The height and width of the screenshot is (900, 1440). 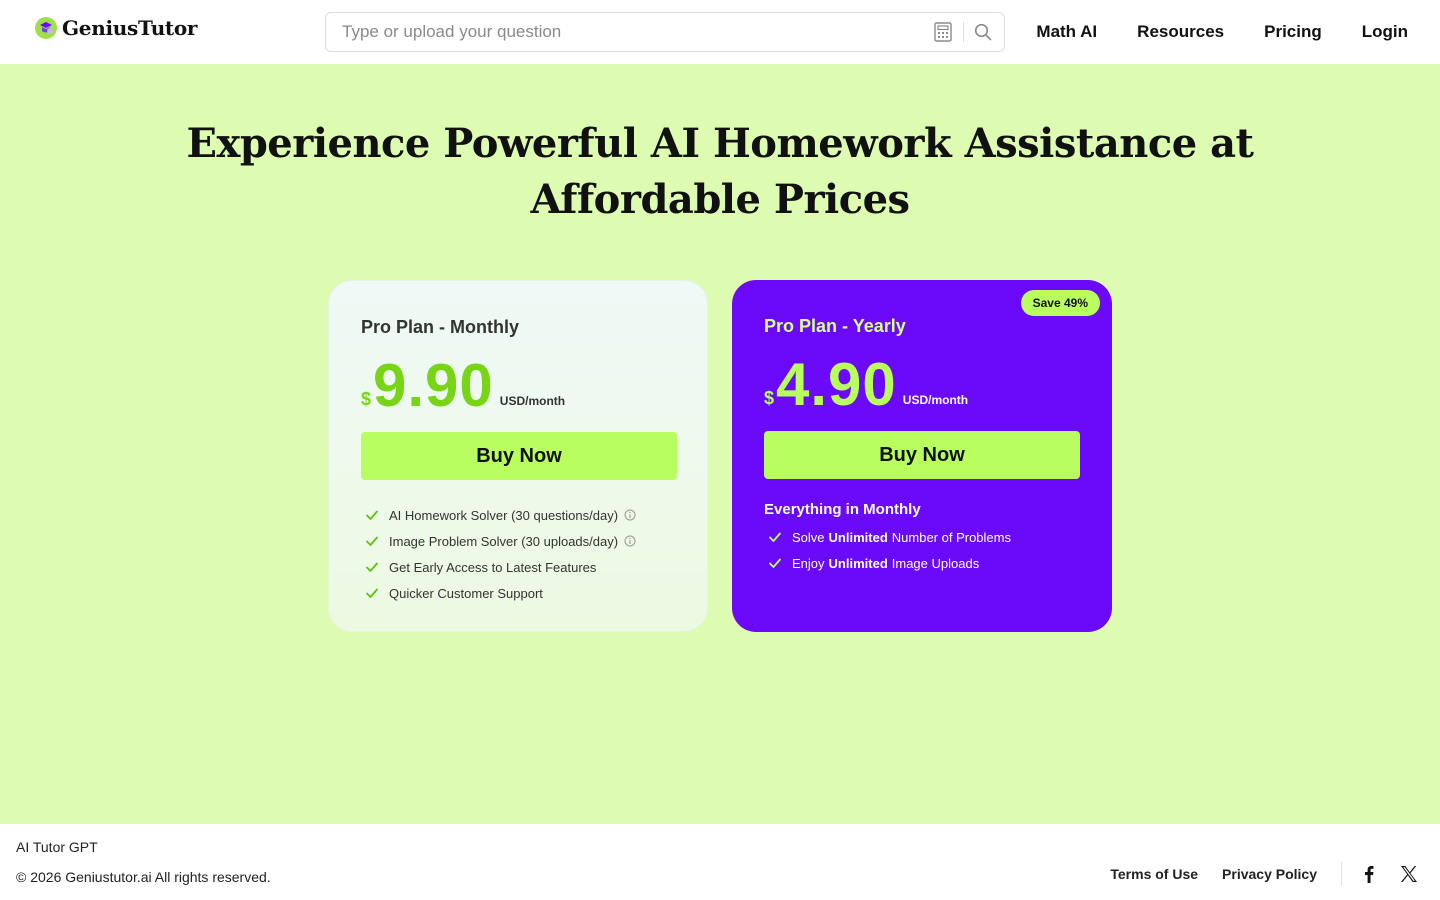 I want to click on price-amount: 9.90, so click(x=433, y=385).